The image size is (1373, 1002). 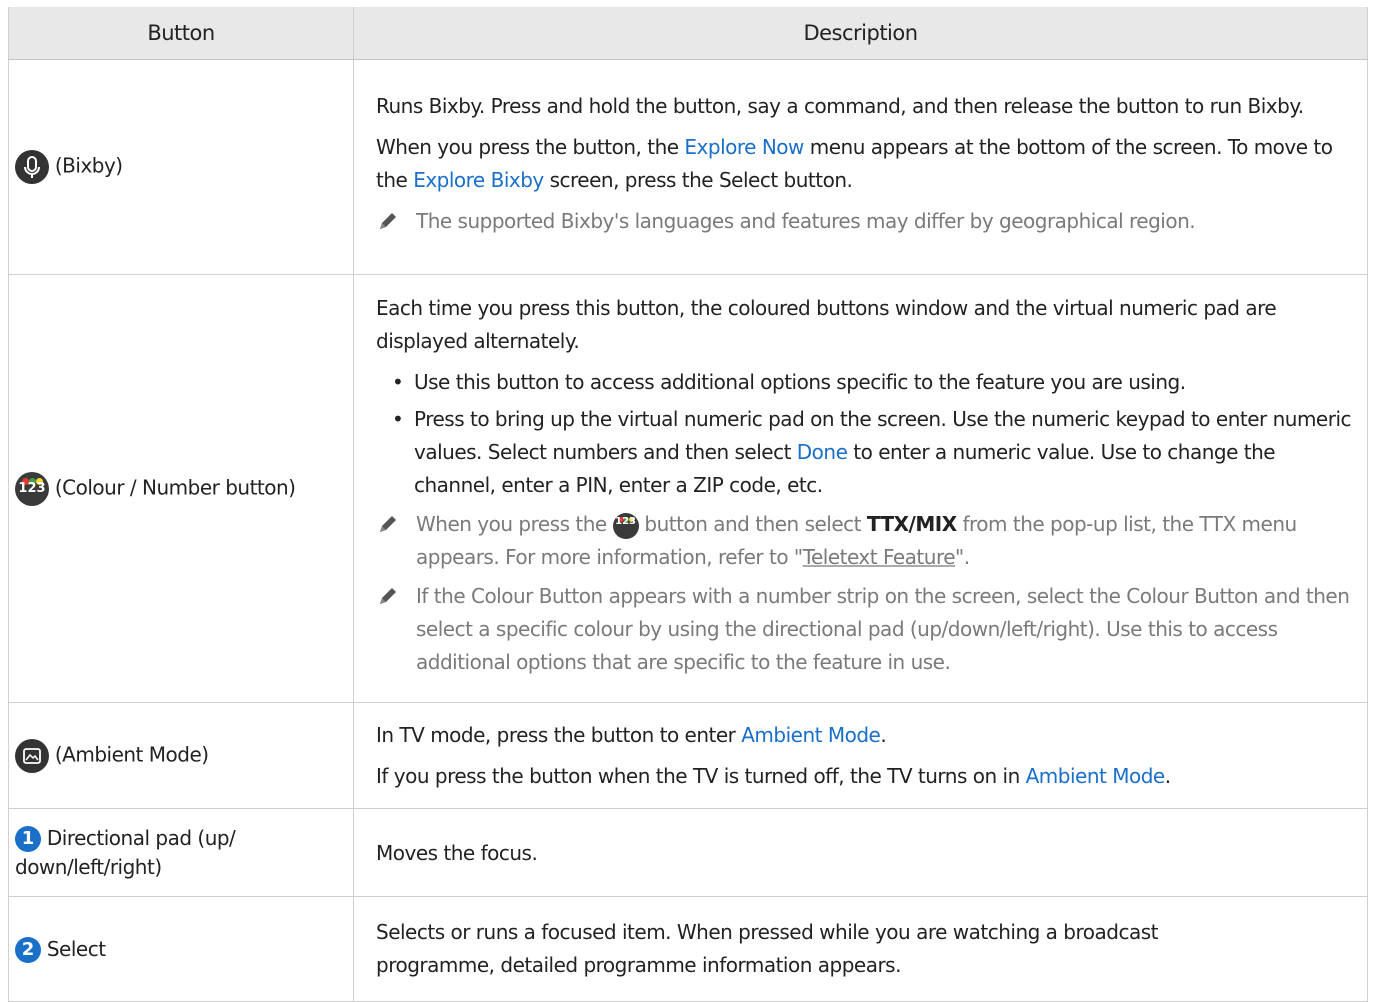 I want to click on directional-desc: Moves the focus., so click(x=457, y=852).